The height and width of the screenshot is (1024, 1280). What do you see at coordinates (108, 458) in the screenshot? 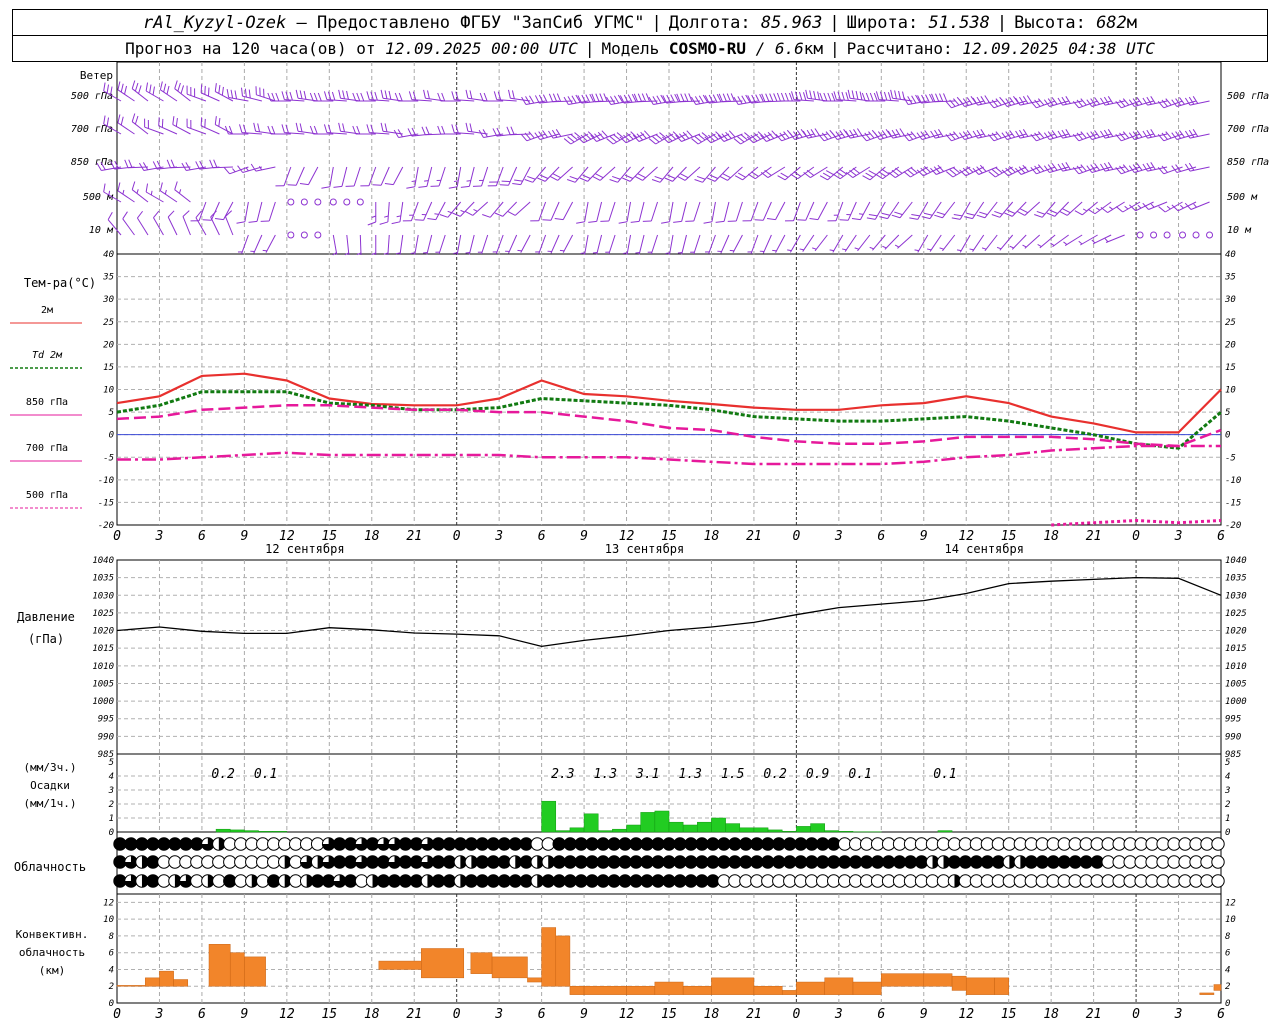
I see `temp-axis-tick-left: -5` at bounding box center [108, 458].